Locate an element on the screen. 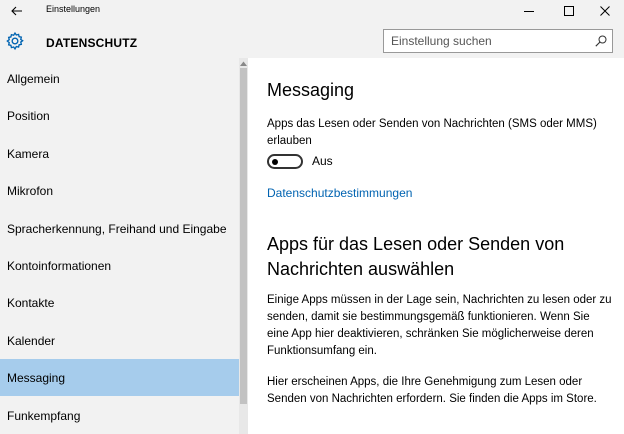 Image resolution: width=624 pixels, height=434 pixels. title-bar: Einstellungen is located at coordinates (312, 11).